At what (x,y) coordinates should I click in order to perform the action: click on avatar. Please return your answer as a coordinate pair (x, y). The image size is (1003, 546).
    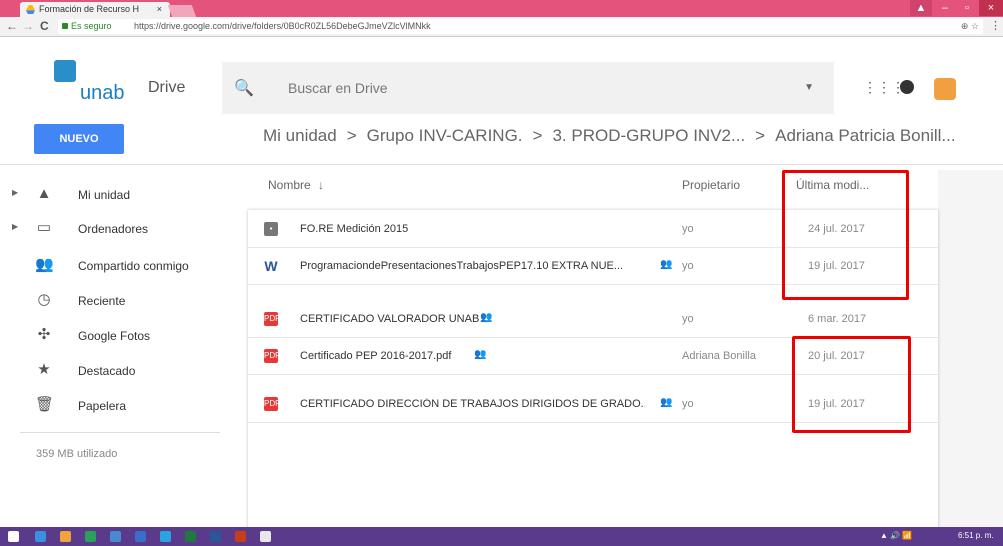
    Looking at the image, I should click on (945, 89).